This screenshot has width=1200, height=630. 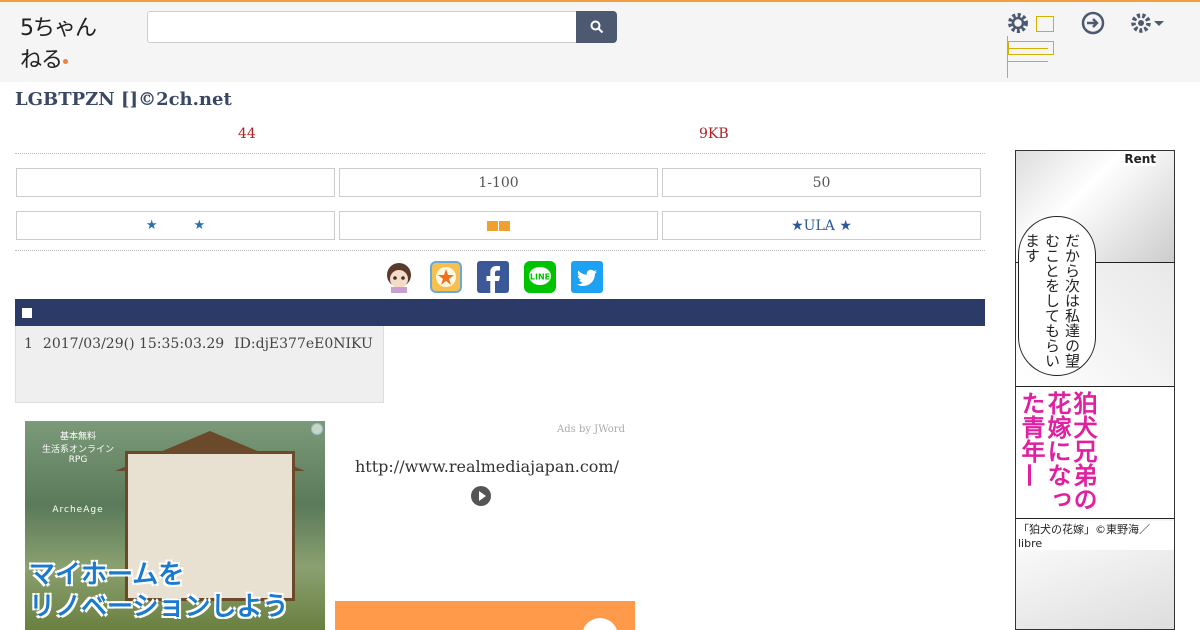 What do you see at coordinates (177, 591) in the screenshot?
I see `ad-copy: マイホームを リノベーションしよう` at bounding box center [177, 591].